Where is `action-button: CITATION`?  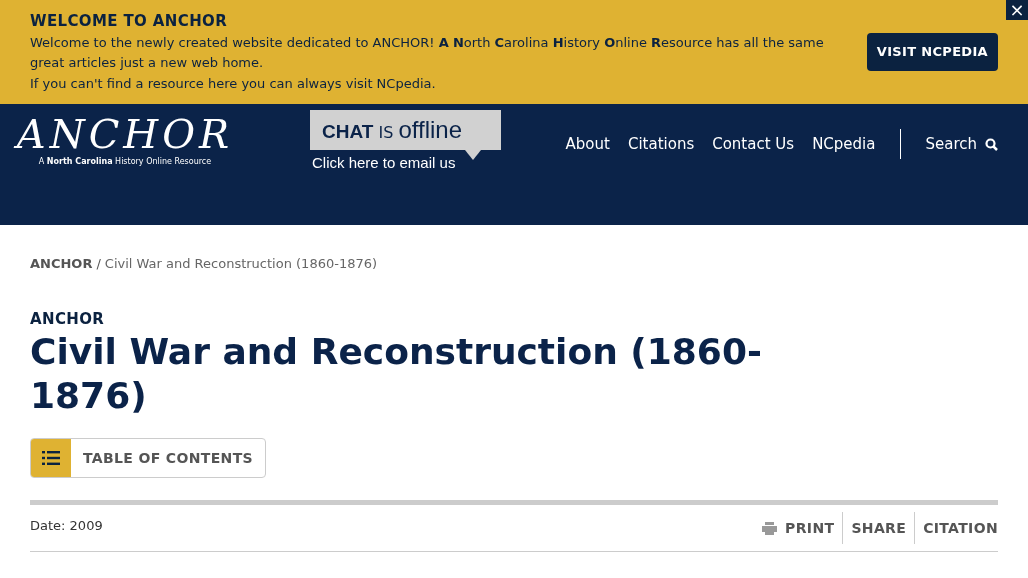
action-button: CITATION is located at coordinates (956, 528).